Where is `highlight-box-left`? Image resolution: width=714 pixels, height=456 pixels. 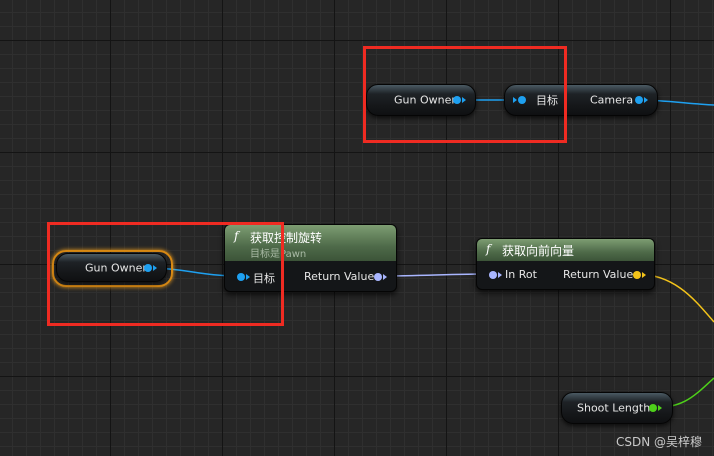
highlight-box-left is located at coordinates (165, 274).